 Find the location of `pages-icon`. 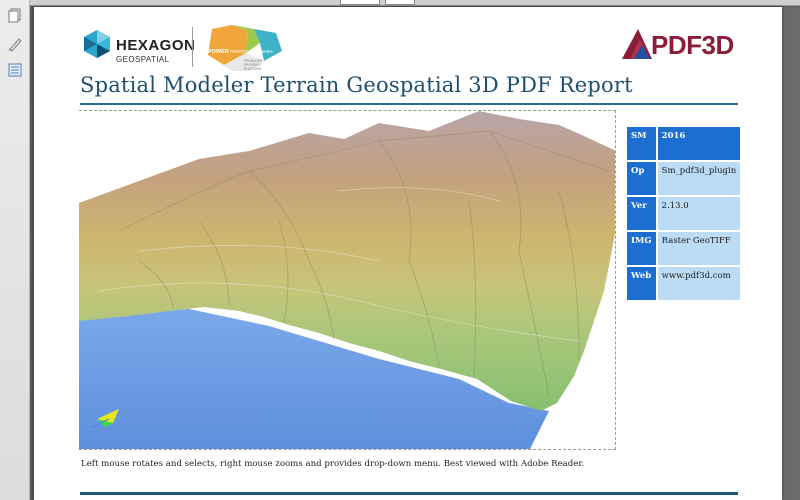

pages-icon is located at coordinates (15, 16).